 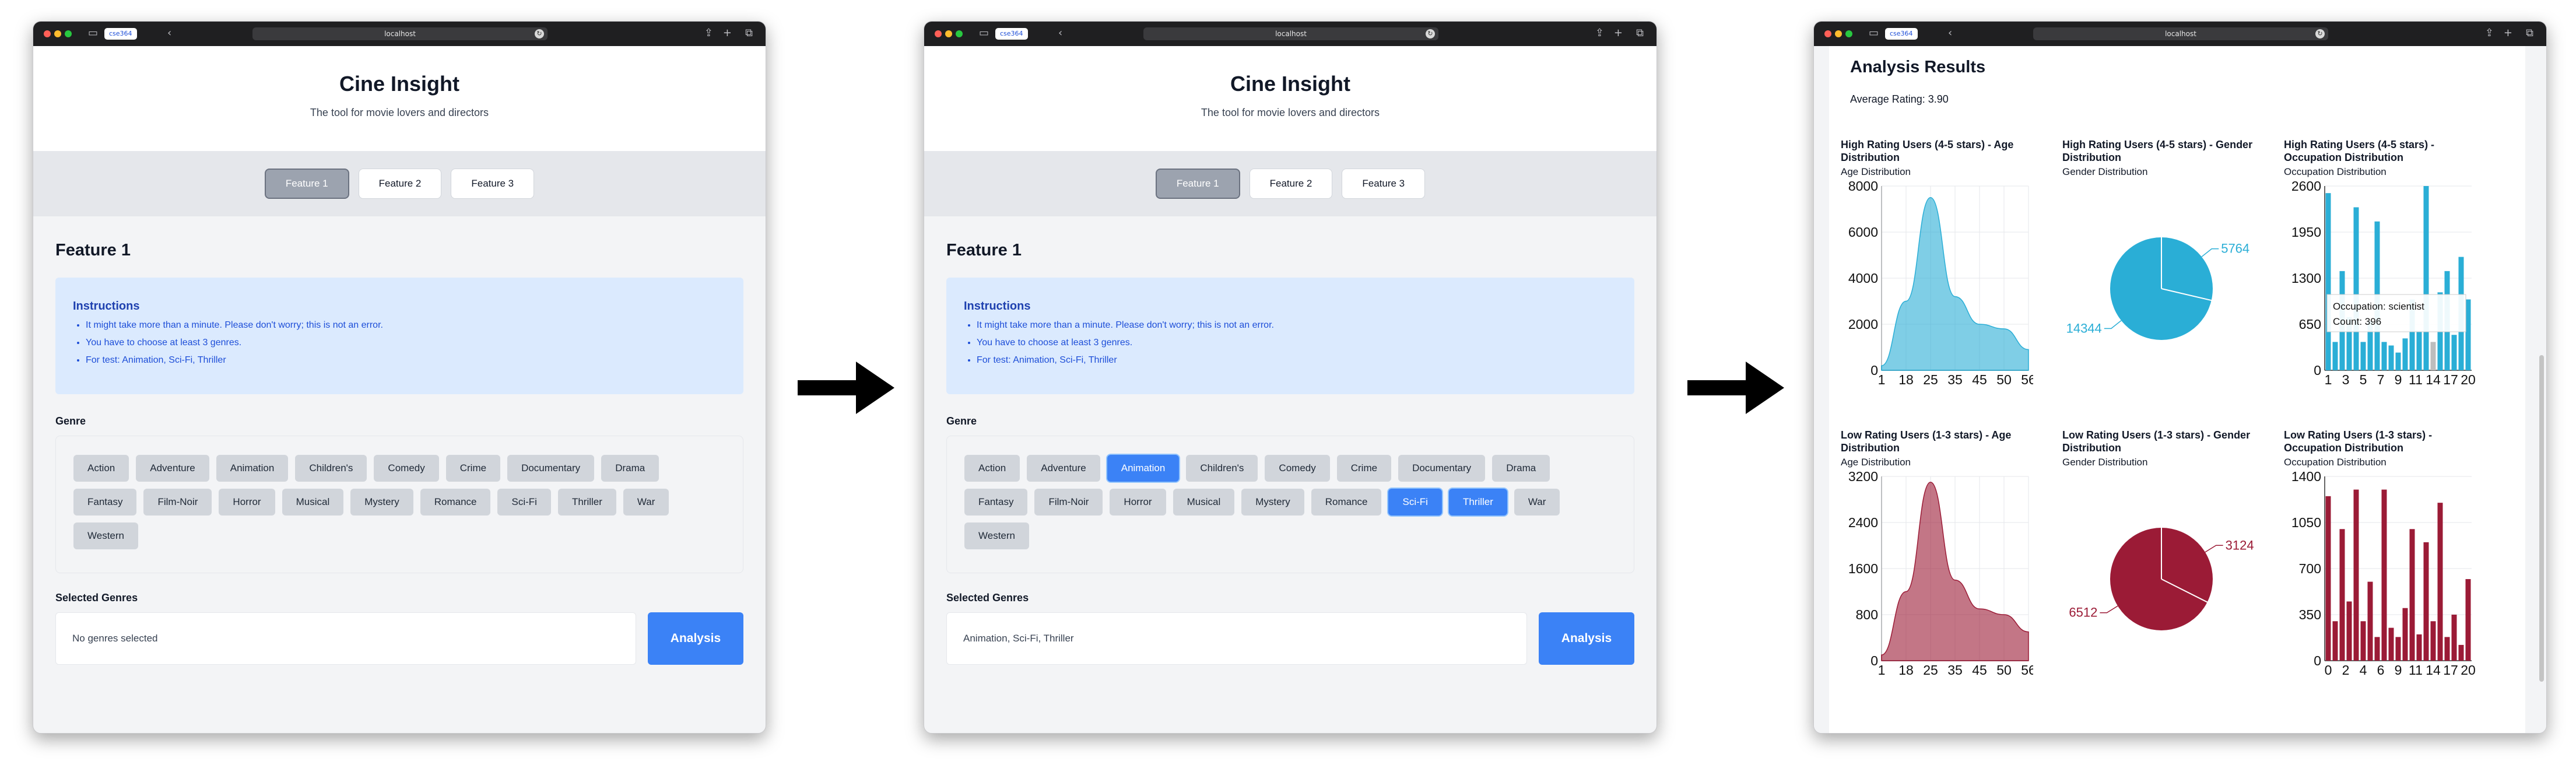 I want to click on app-title: Cine Insight, so click(x=1290, y=84).